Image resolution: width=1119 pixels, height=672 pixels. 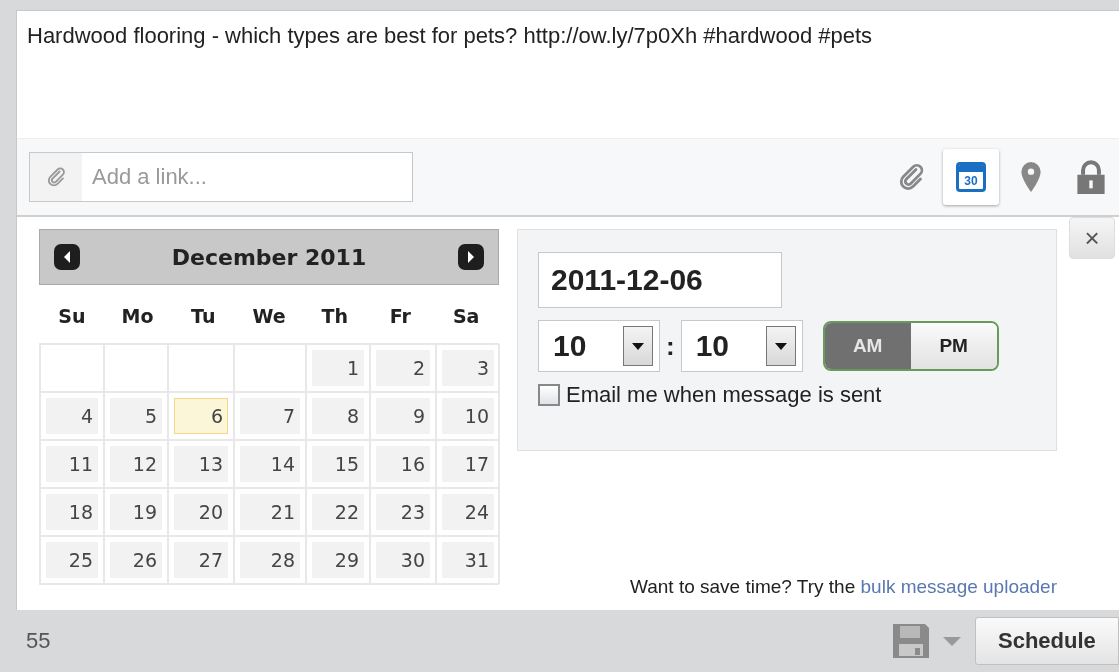 What do you see at coordinates (270, 416) in the screenshot?
I see `calendar-day: 7` at bounding box center [270, 416].